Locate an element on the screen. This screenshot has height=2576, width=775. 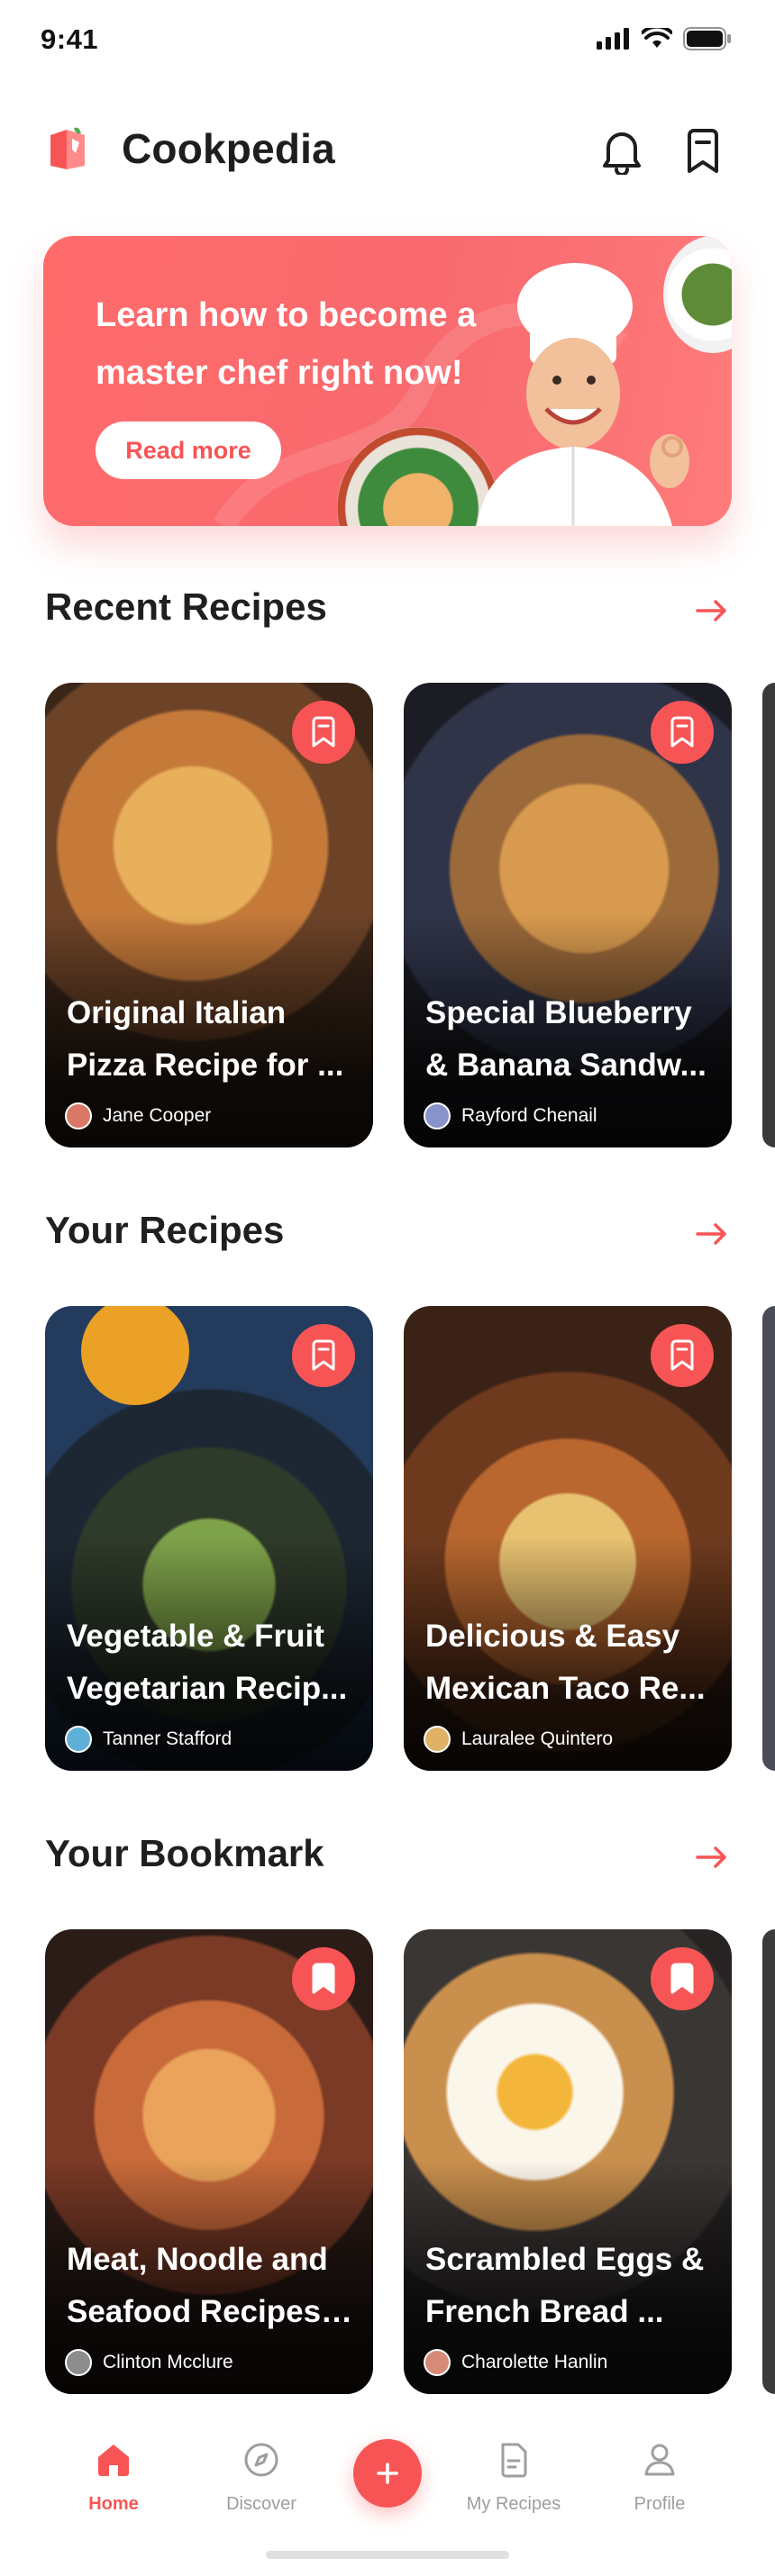
app-header: Cookpedia is located at coordinates (387, 151).